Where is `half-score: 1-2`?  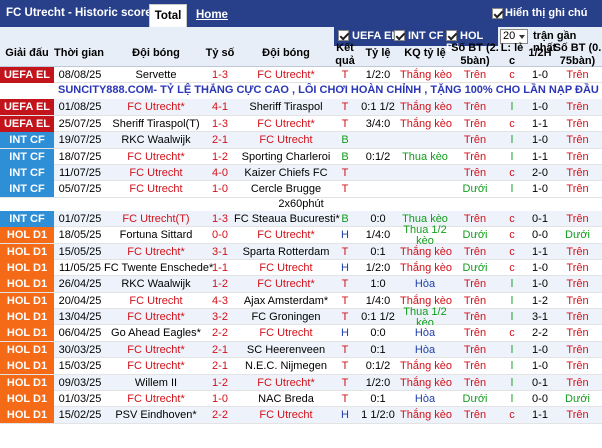 half-score: 1-2 is located at coordinates (540, 300).